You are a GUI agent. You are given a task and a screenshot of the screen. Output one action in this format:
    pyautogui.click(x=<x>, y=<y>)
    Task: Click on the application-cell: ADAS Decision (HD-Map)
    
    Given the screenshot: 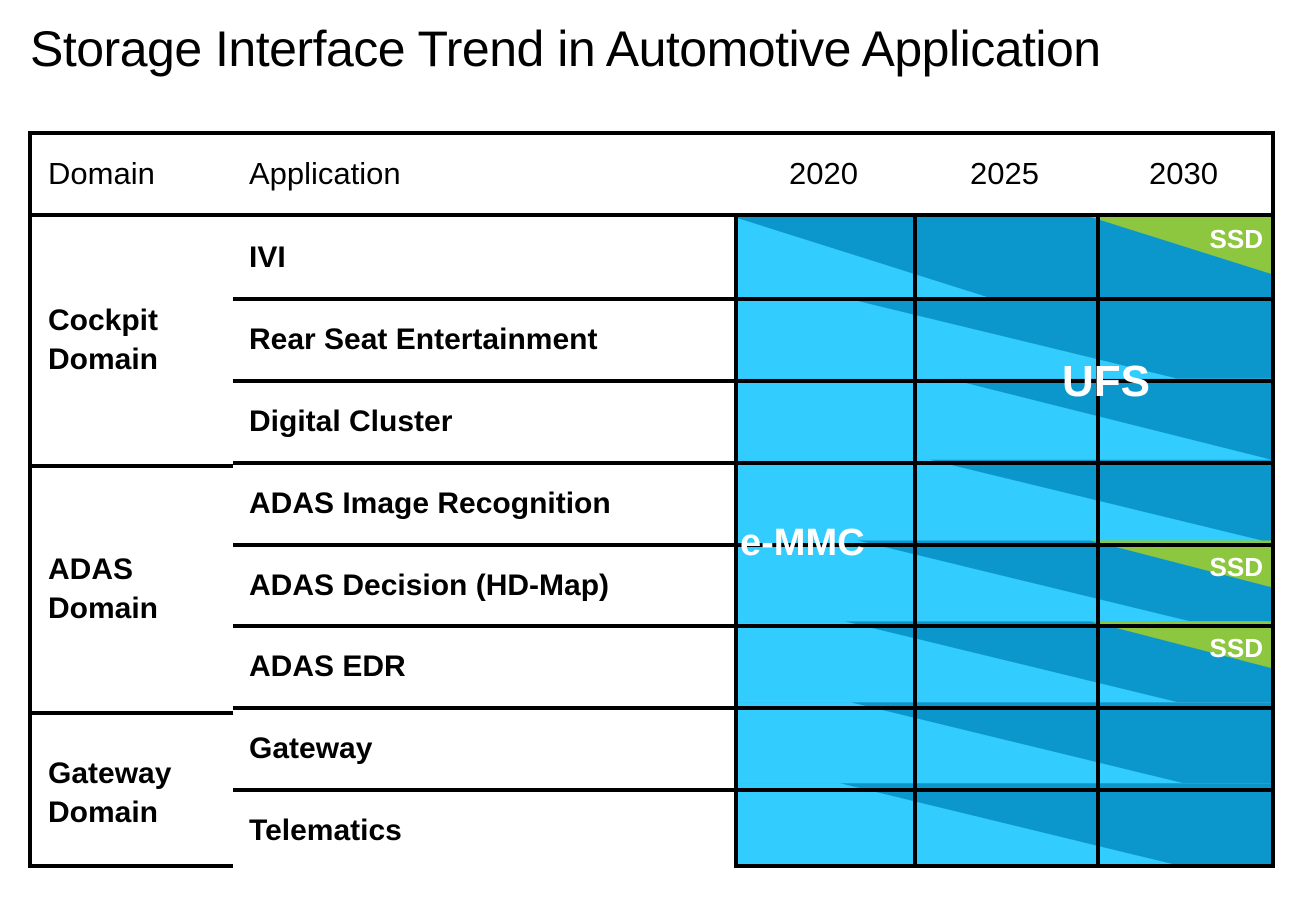 What is the action you would take?
    pyautogui.click(x=483, y=585)
    